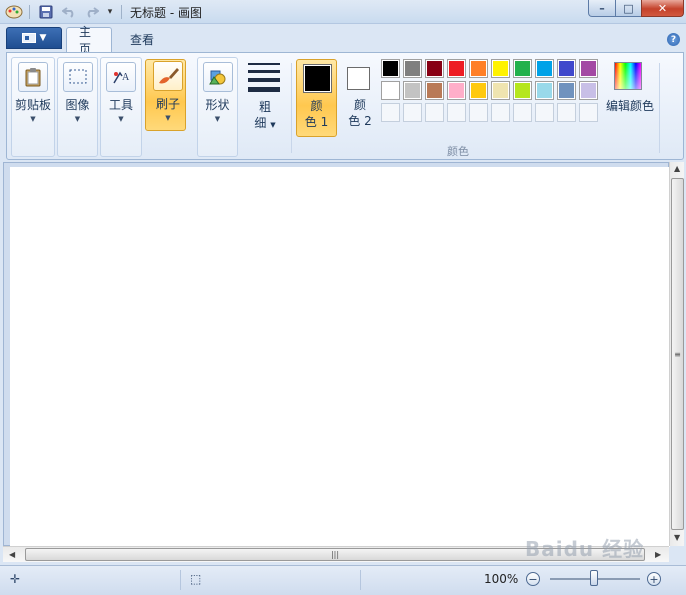 Image resolution: width=686 pixels, height=595 pixels. What do you see at coordinates (358, 78) in the screenshot?
I see `color2-swatch` at bounding box center [358, 78].